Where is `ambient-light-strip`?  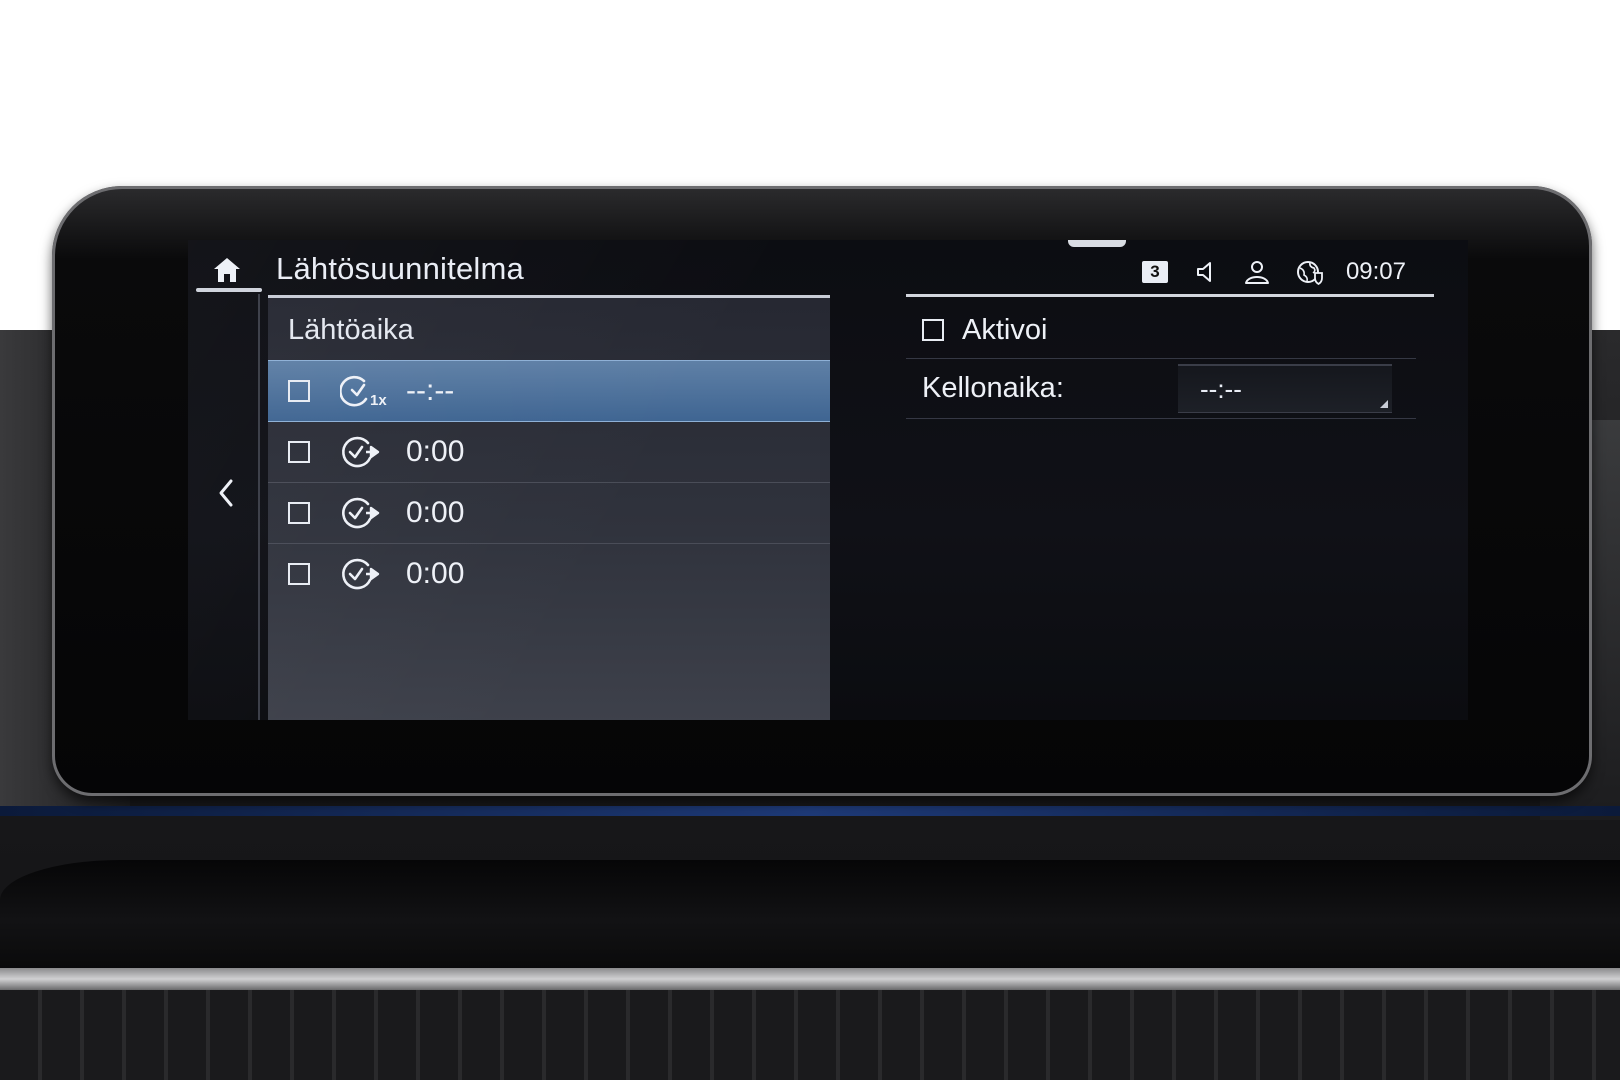
ambient-light-strip is located at coordinates (810, 811).